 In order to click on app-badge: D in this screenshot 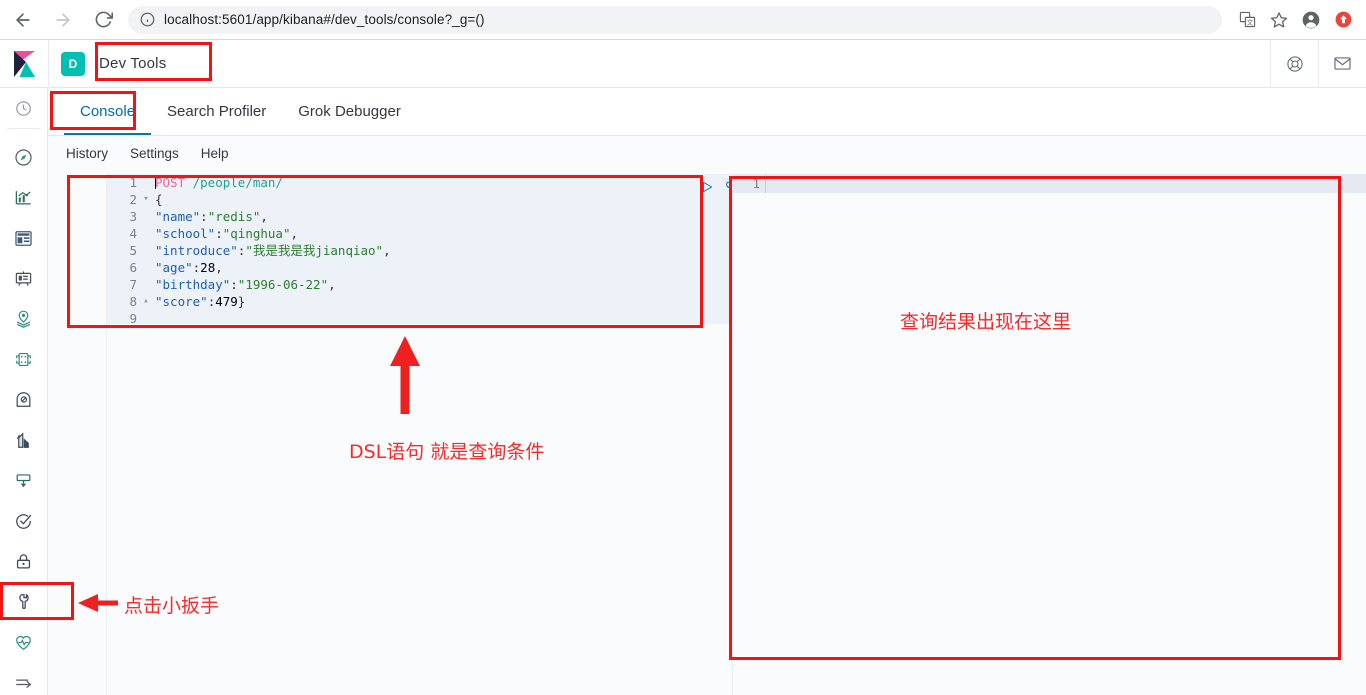, I will do `click(73, 63)`.